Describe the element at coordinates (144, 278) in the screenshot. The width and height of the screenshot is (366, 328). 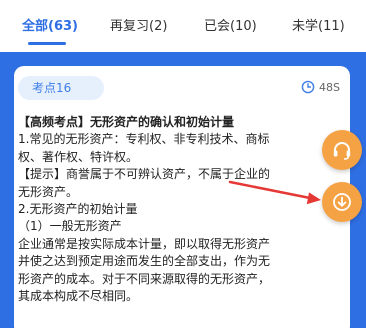
I see `content-line: 形资产的成本。对于不同来源取得的无形资产，` at that location.